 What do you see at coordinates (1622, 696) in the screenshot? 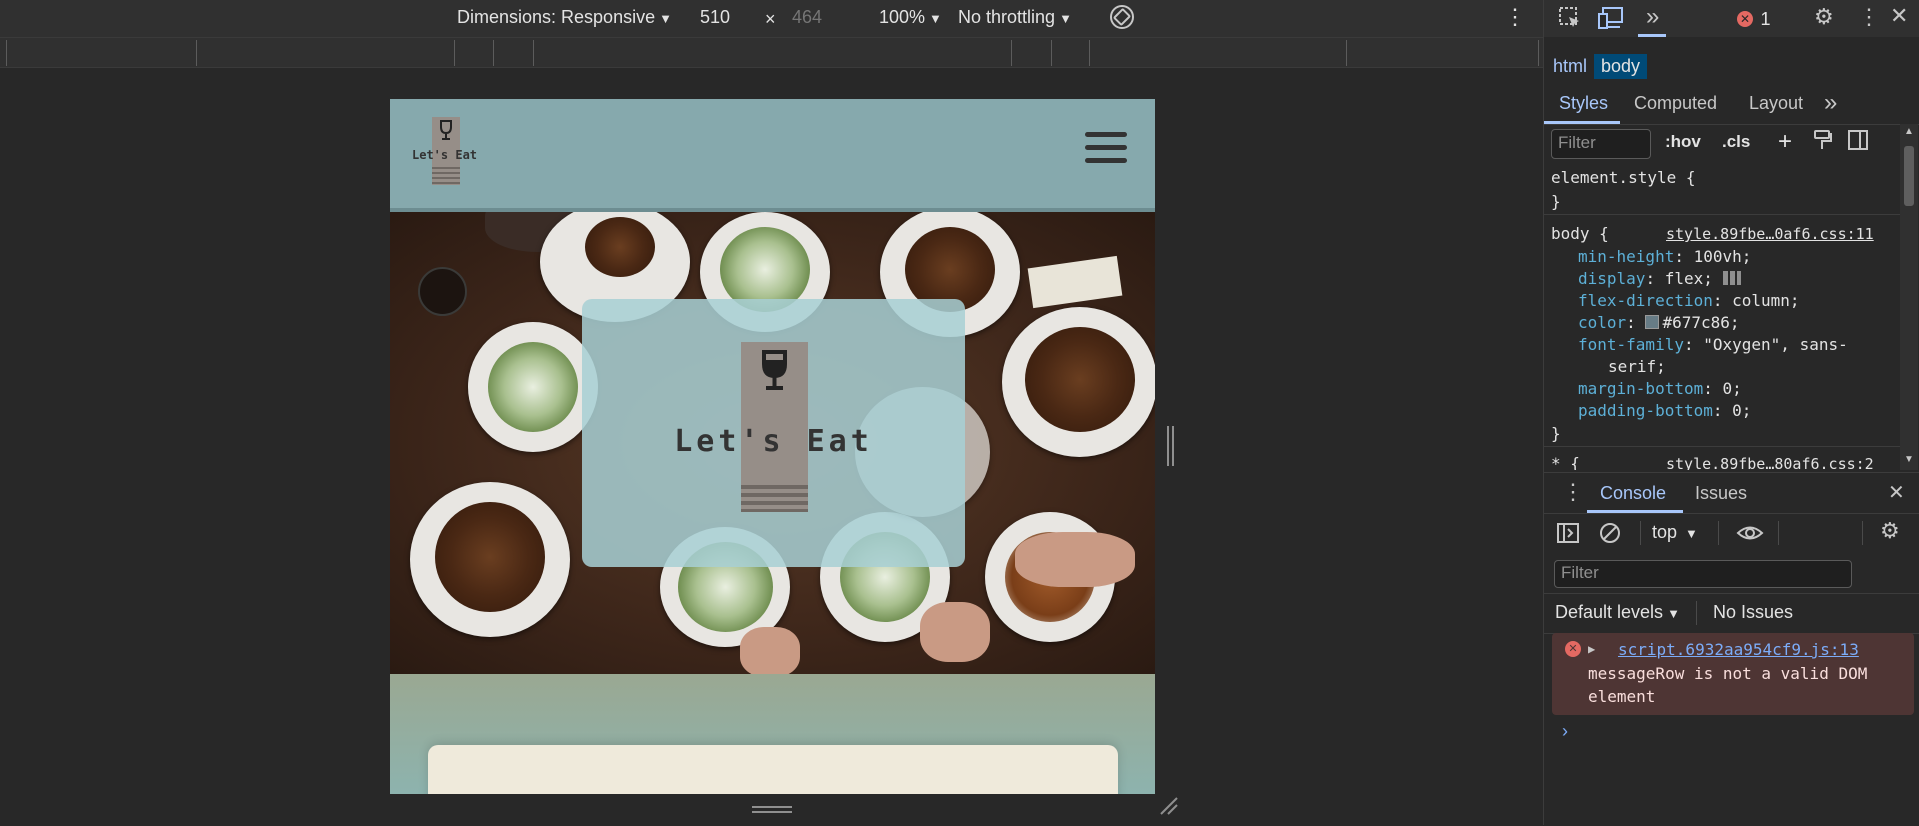
I see `error-message-line: element` at bounding box center [1622, 696].